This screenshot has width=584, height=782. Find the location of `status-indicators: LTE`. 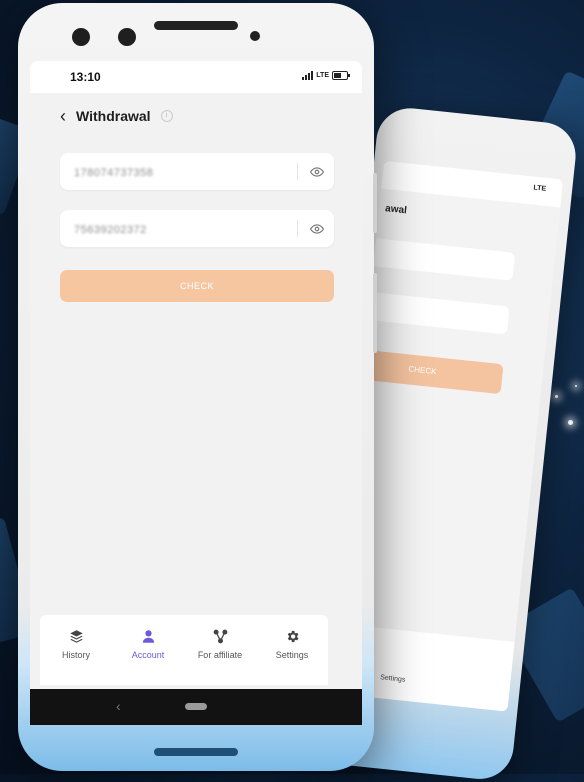

status-indicators: LTE is located at coordinates (326, 75).